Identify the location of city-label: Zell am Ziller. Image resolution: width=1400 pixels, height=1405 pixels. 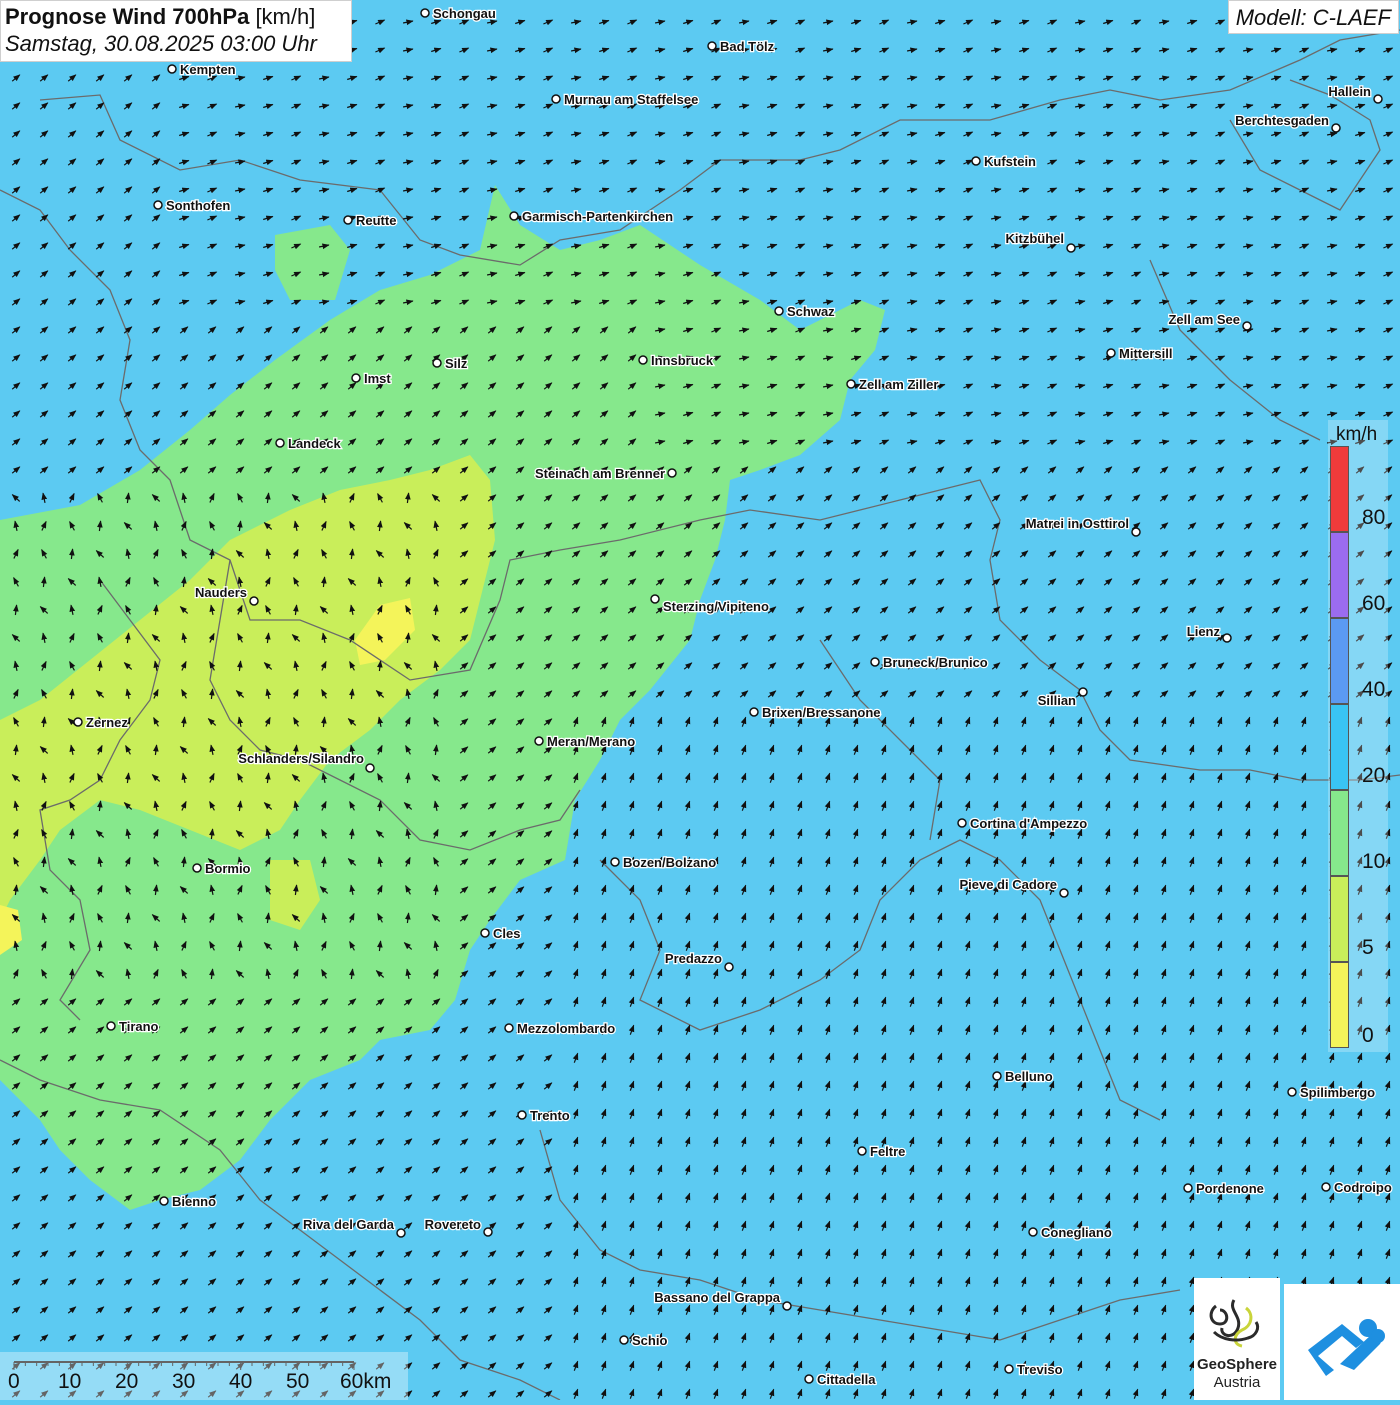
(898, 384).